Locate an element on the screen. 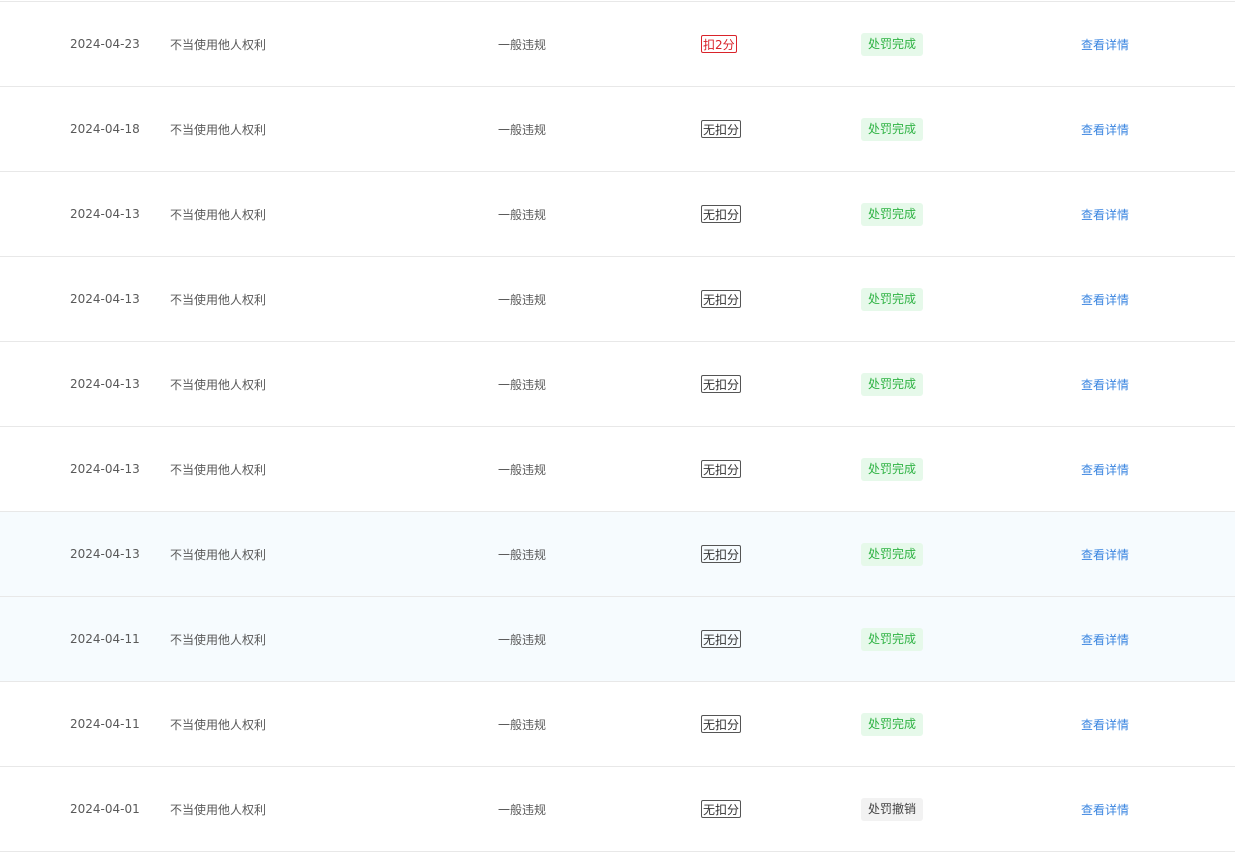 Image resolution: width=1235 pixels, height=854 pixels. violation-date: 2024-04-18 is located at coordinates (105, 129).